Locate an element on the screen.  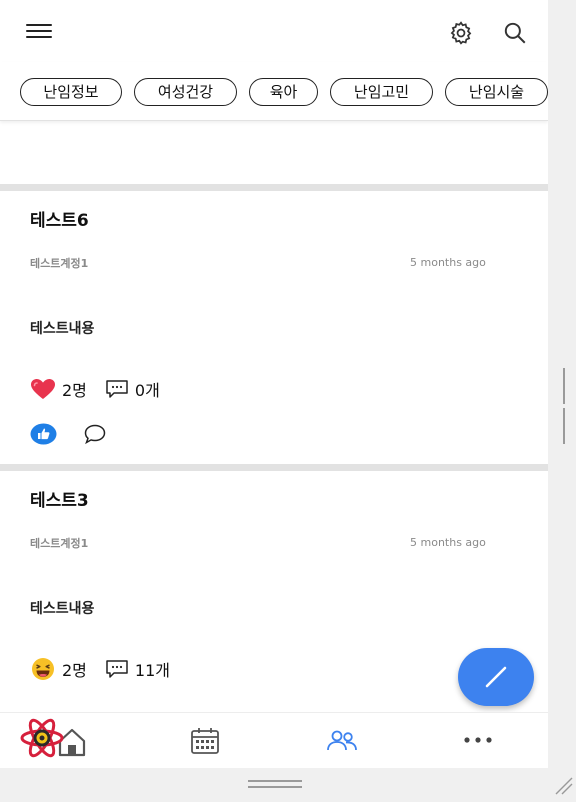
calendar-icon is located at coordinates (205, 741).